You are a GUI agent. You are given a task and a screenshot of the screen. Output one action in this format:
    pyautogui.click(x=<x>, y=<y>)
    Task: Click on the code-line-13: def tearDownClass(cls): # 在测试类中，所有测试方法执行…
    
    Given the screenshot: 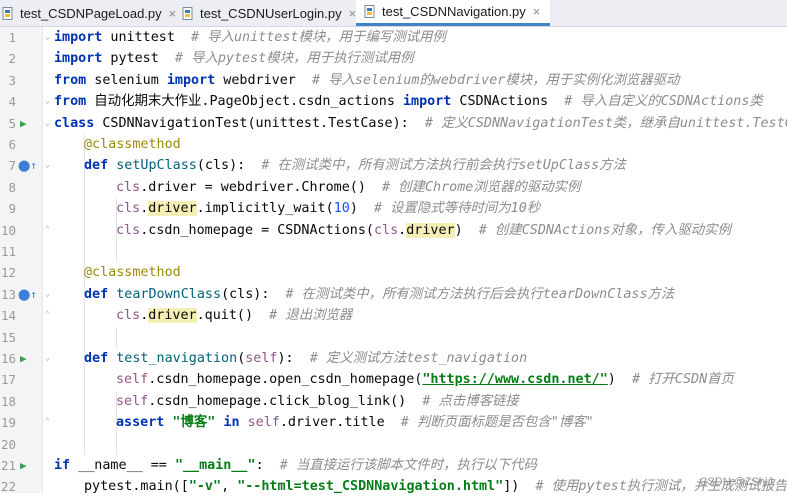 What is the action you would take?
    pyautogui.click(x=379, y=294)
    